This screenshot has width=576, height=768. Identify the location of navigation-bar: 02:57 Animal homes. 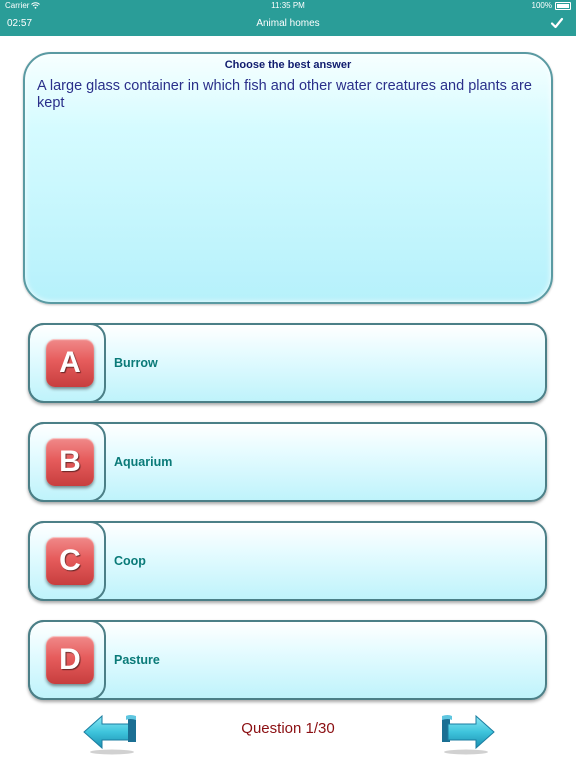
(288, 24).